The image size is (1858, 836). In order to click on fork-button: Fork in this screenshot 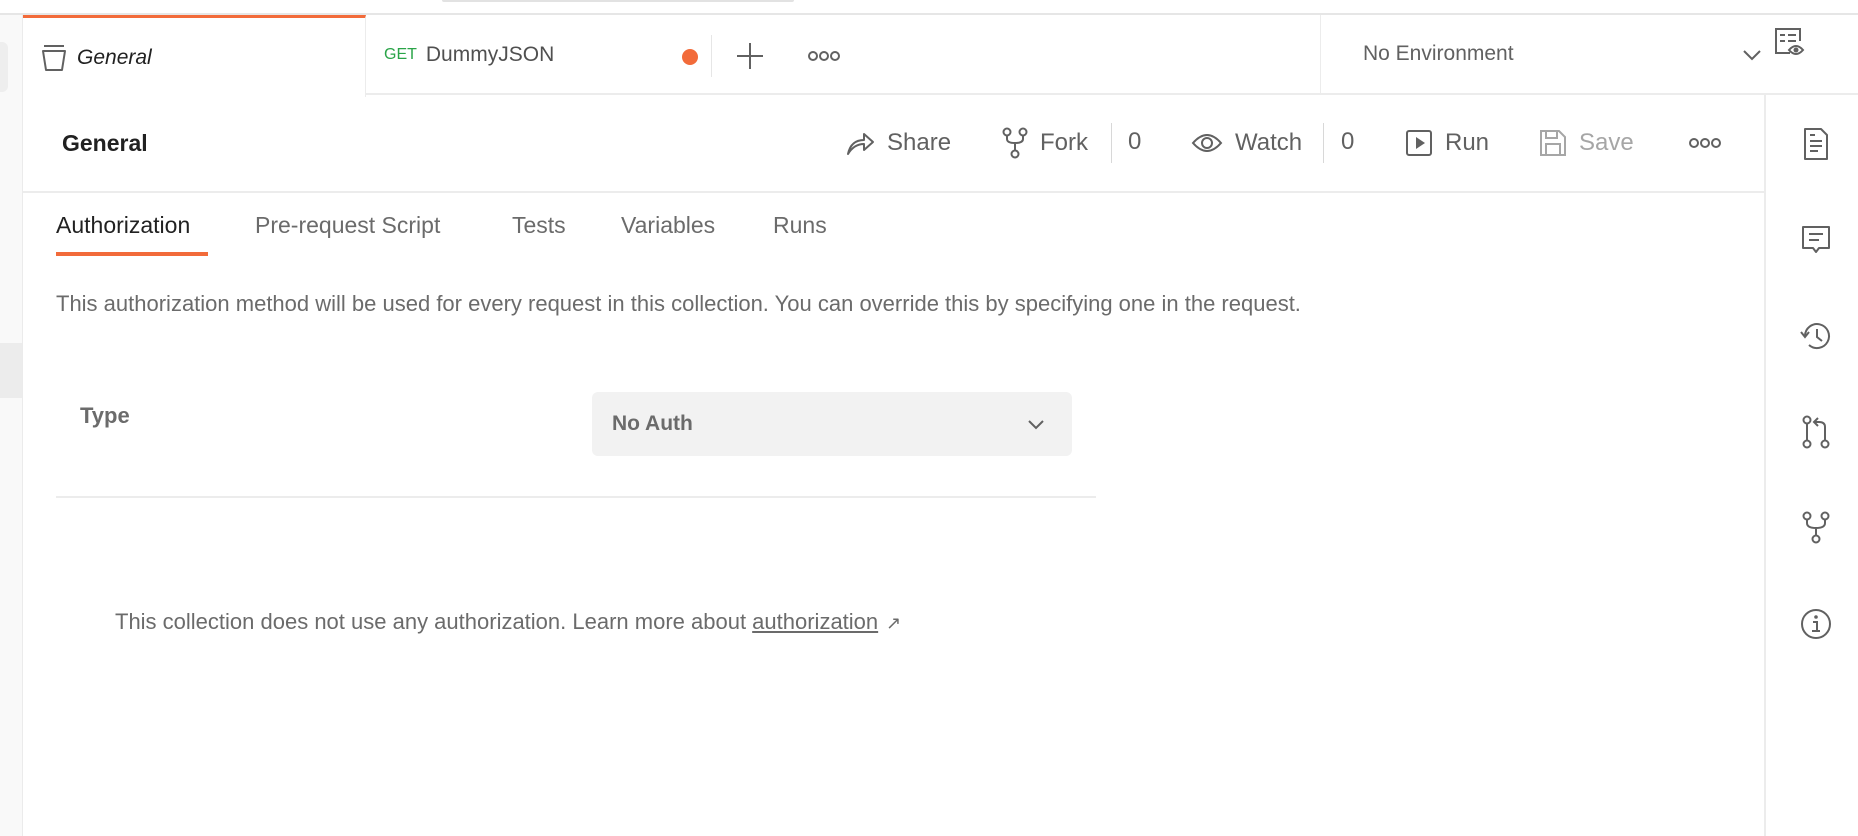, I will do `click(1045, 143)`.